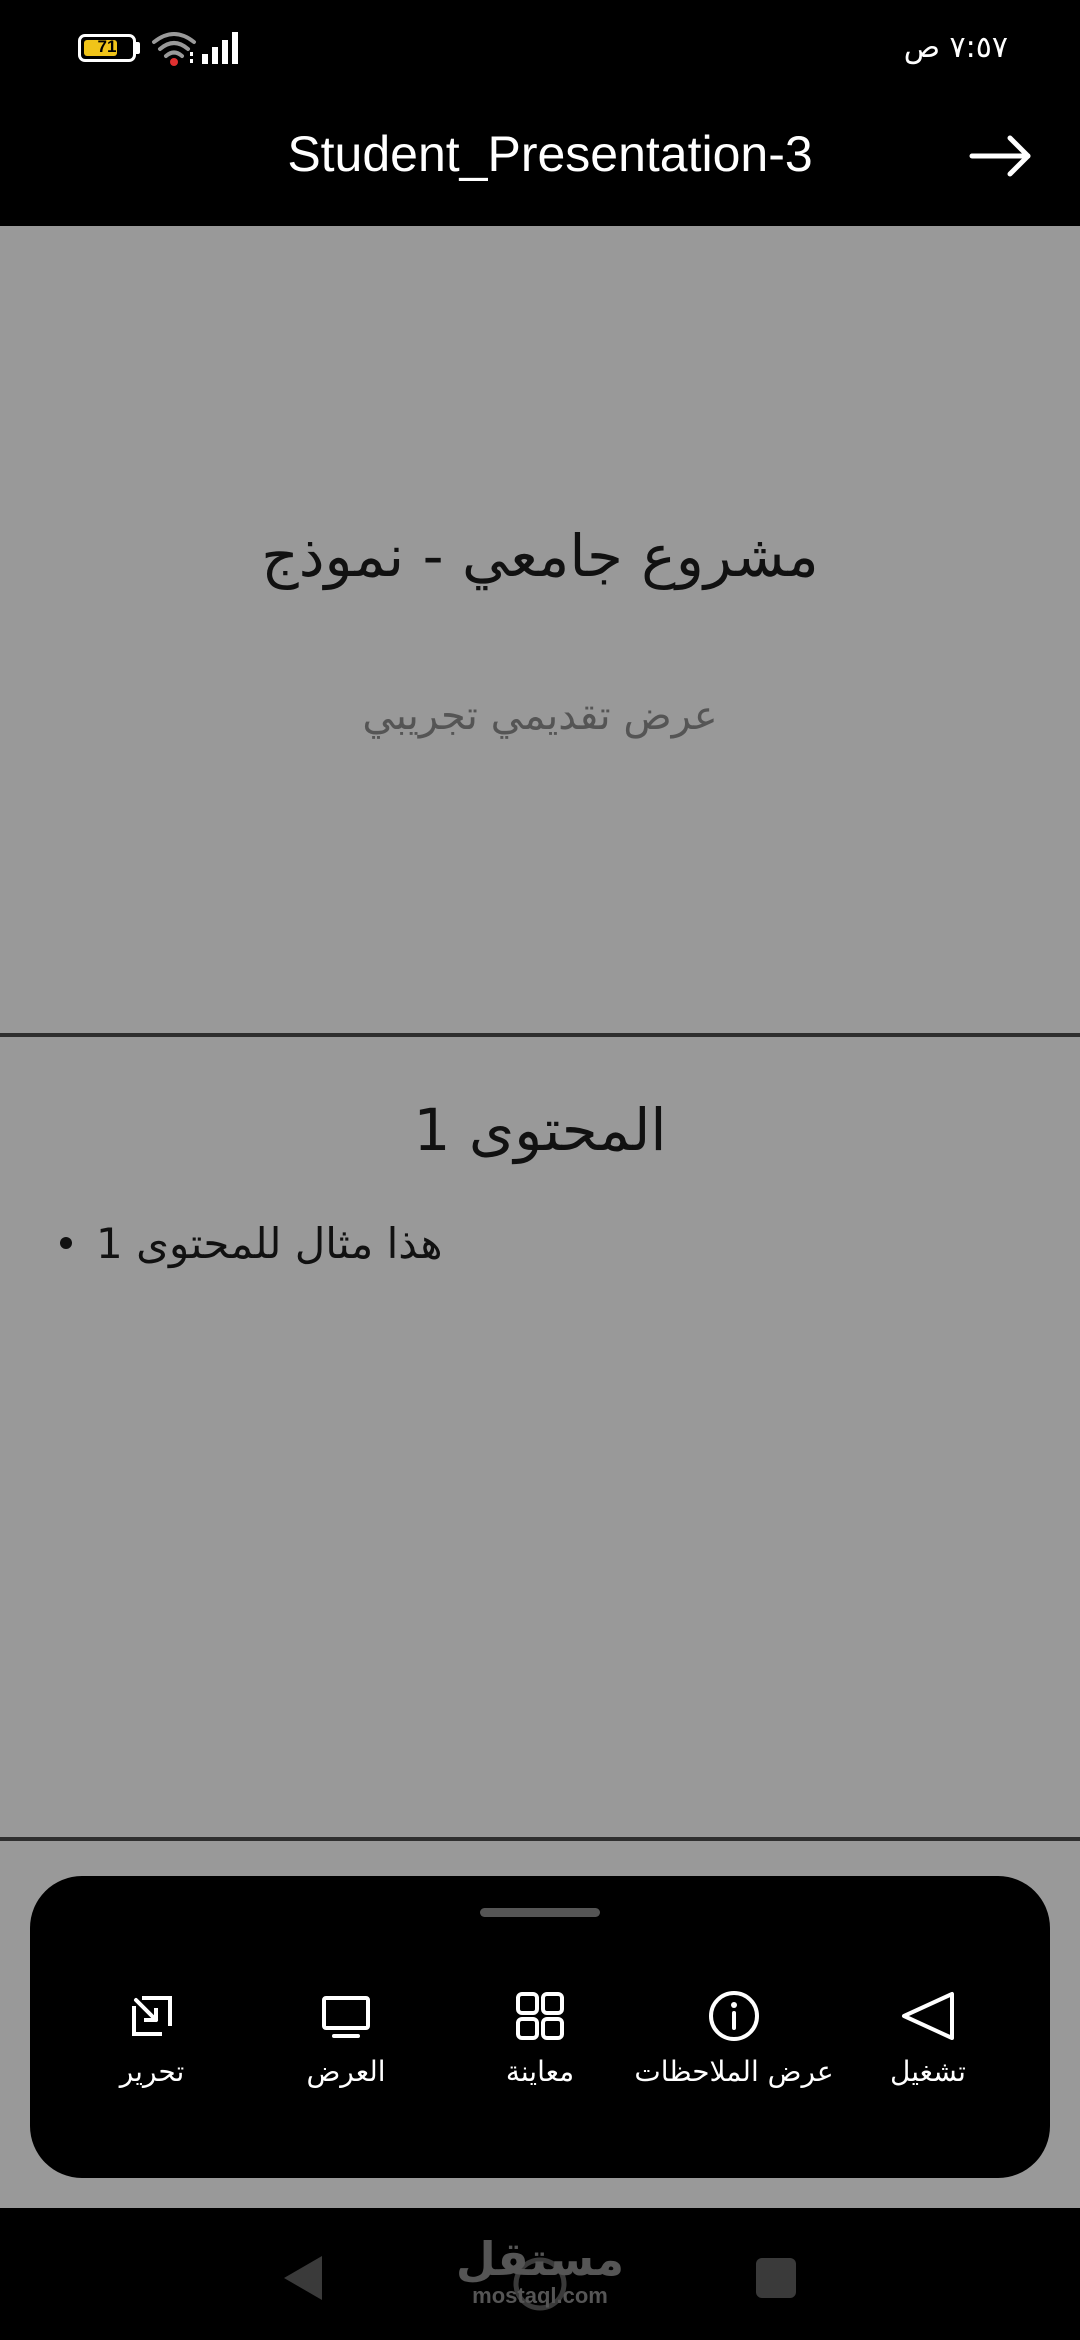 The image size is (1080, 2340). I want to click on grid-icon, so click(540, 2016).